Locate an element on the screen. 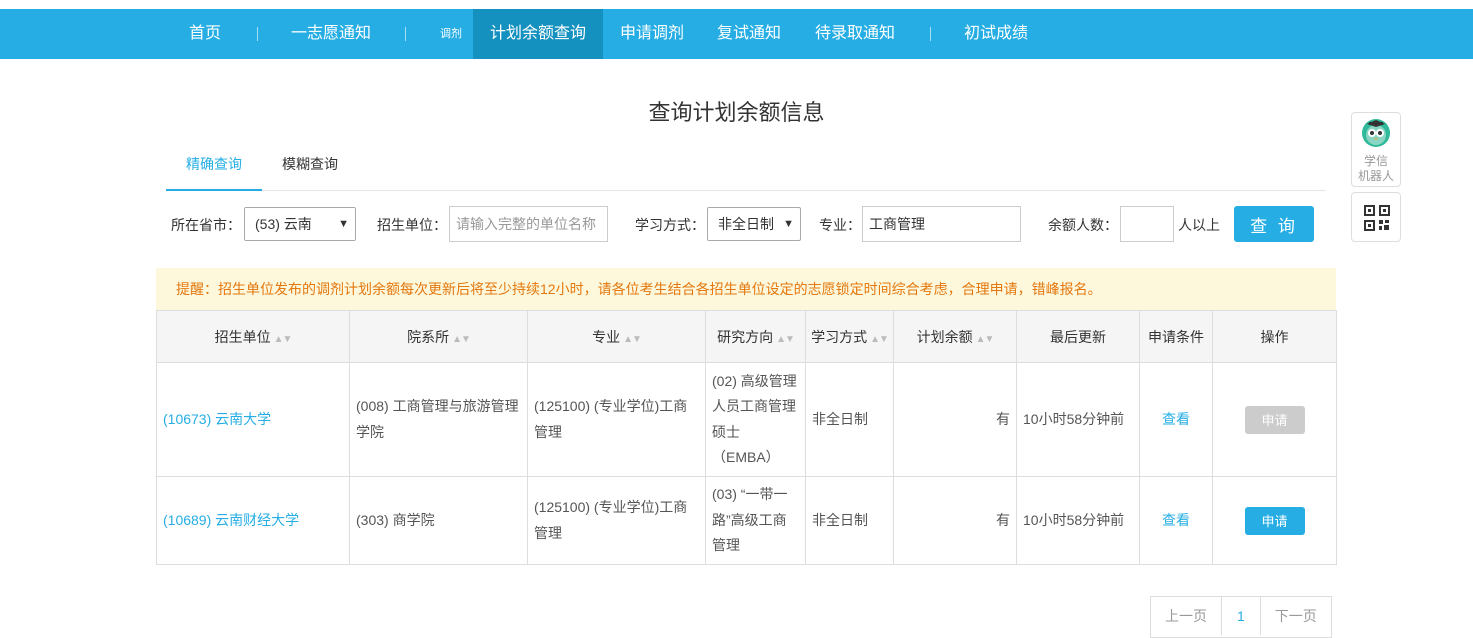 The image size is (1473, 638). province-select-value: (53) 云南 is located at coordinates (283, 224).